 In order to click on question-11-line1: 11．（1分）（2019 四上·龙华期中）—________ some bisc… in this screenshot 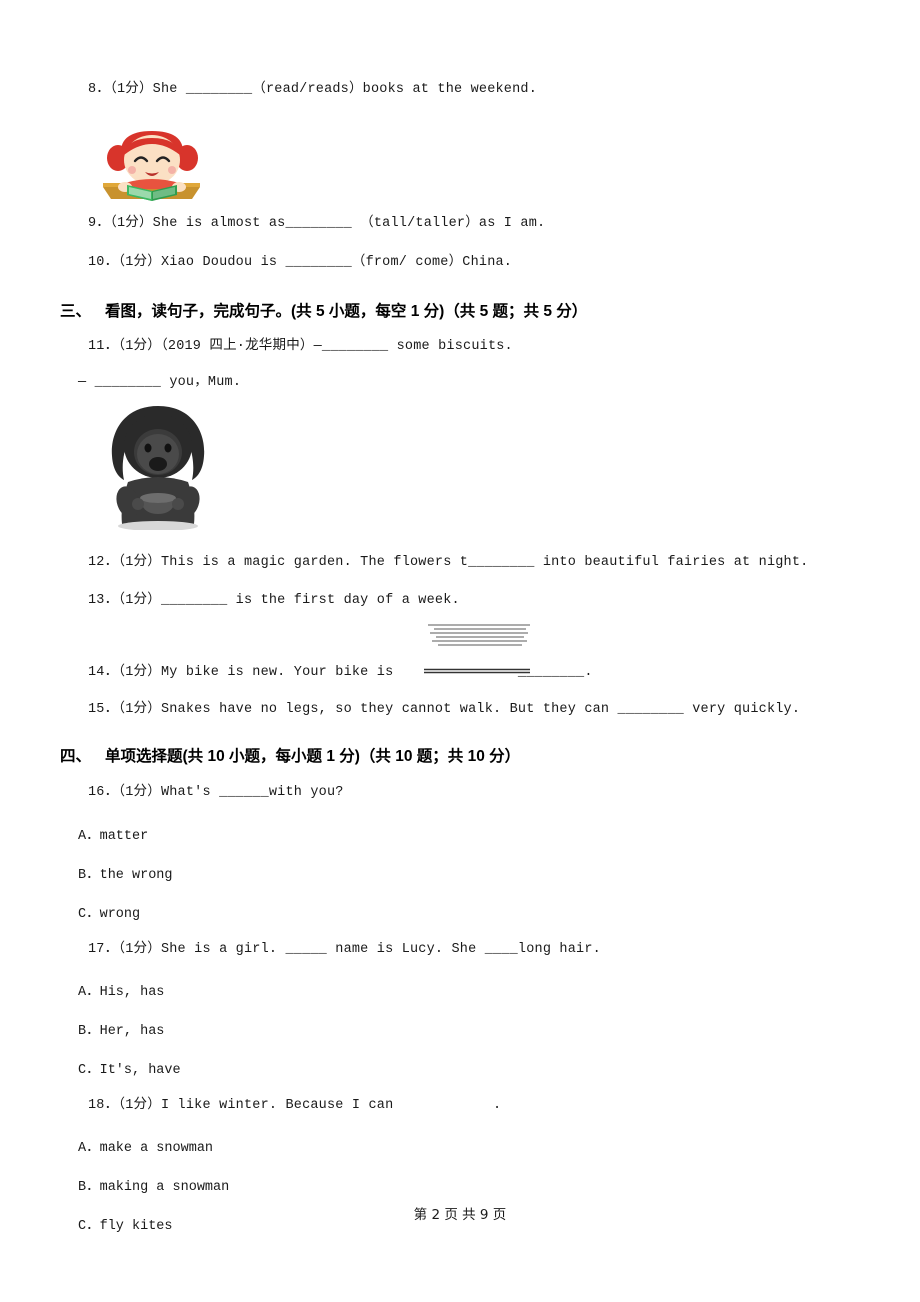, I will do `click(300, 346)`.